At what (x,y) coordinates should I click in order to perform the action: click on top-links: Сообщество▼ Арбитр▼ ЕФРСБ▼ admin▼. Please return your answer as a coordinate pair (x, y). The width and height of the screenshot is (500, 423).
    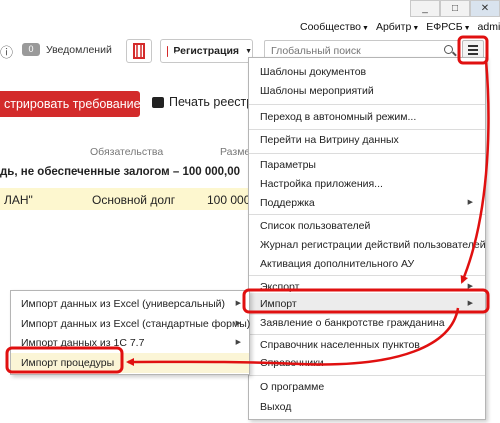
    Looking at the image, I should click on (400, 27).